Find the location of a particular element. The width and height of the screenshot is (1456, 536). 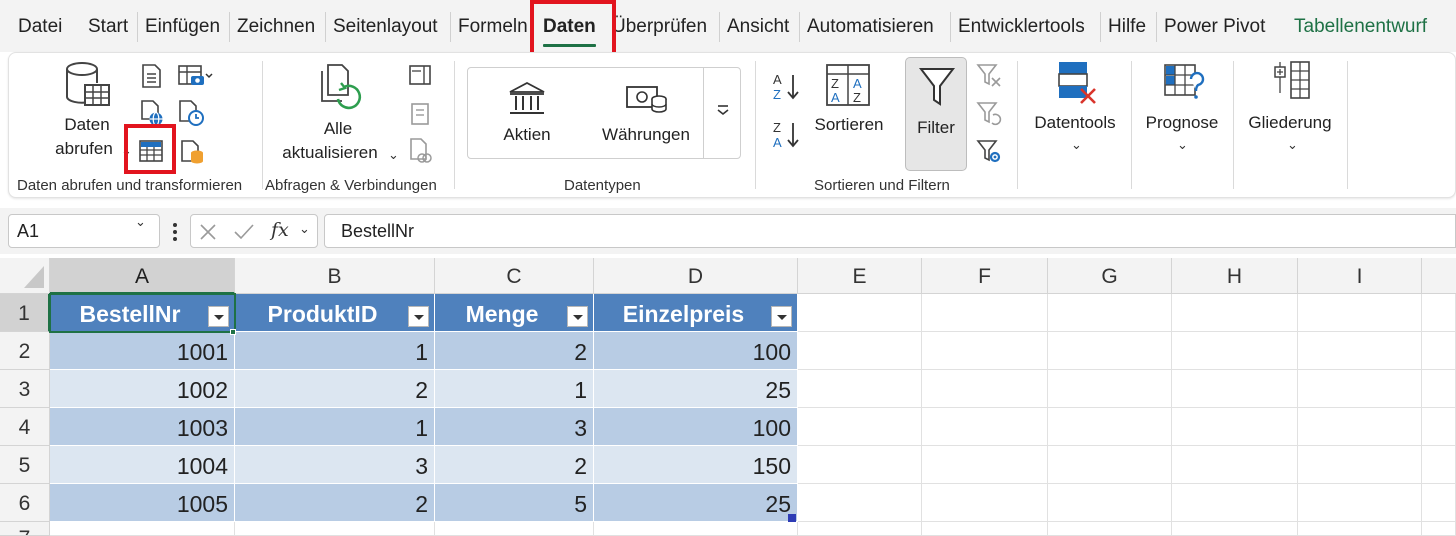

sort-button: Z A A Z Sortieren is located at coordinates (849, 101).